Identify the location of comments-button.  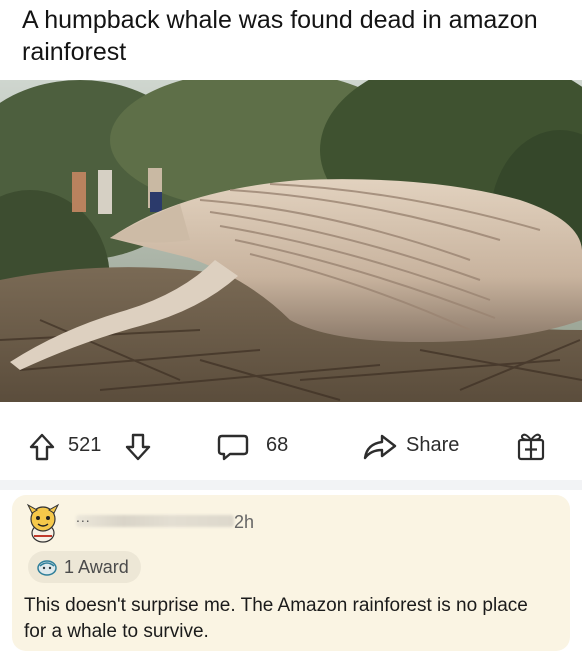
(233, 447).